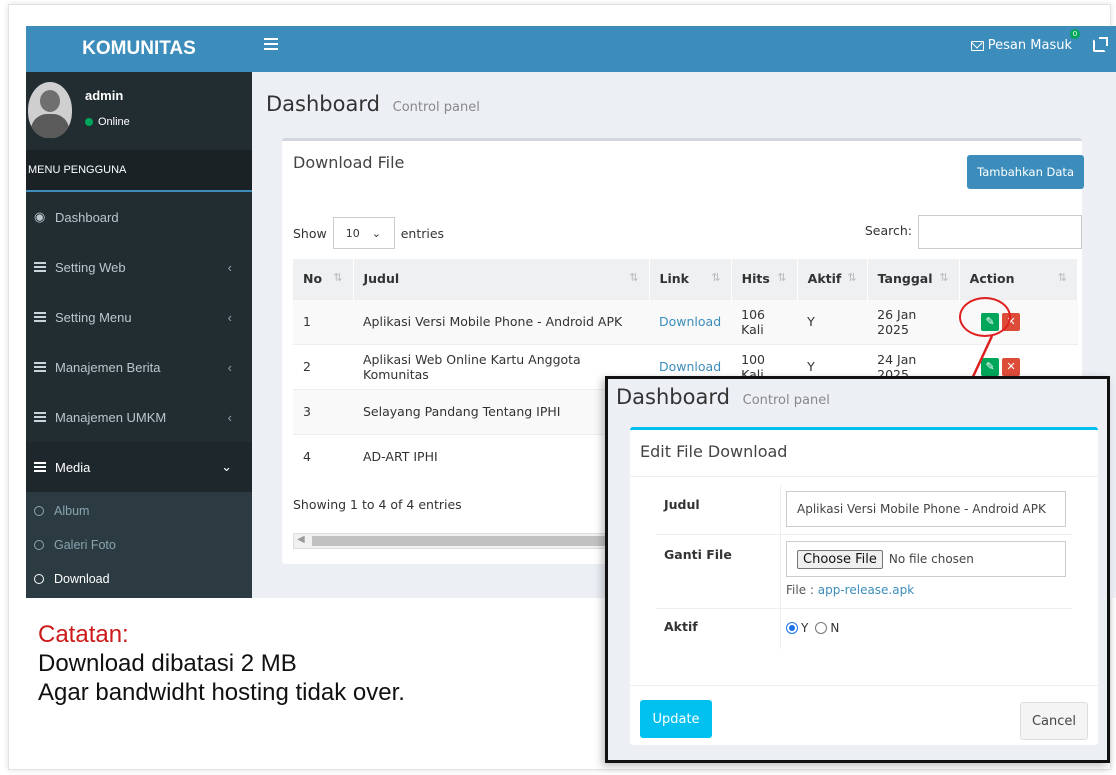 This screenshot has width=1116, height=775. Describe the element at coordinates (1011, 366) in the screenshot. I see `delete-button: ✕` at that location.